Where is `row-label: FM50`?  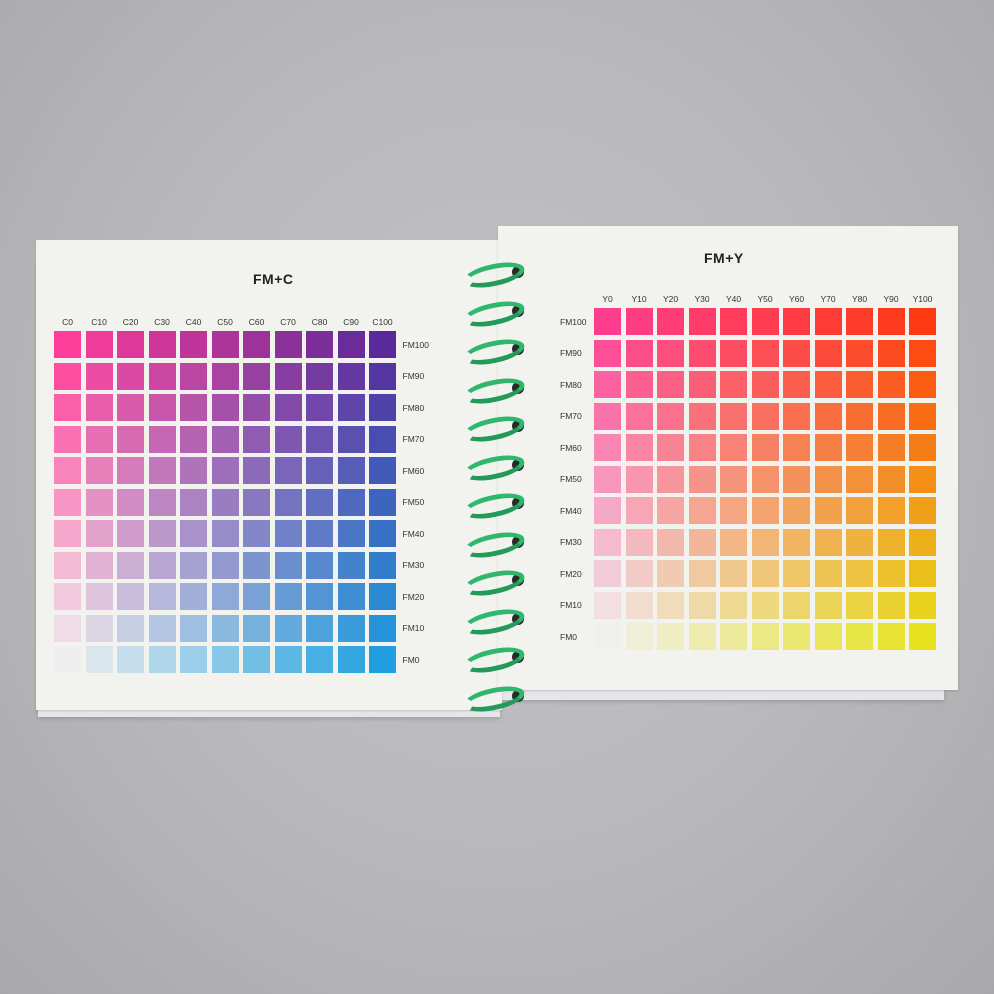 row-label: FM50 is located at coordinates (571, 479).